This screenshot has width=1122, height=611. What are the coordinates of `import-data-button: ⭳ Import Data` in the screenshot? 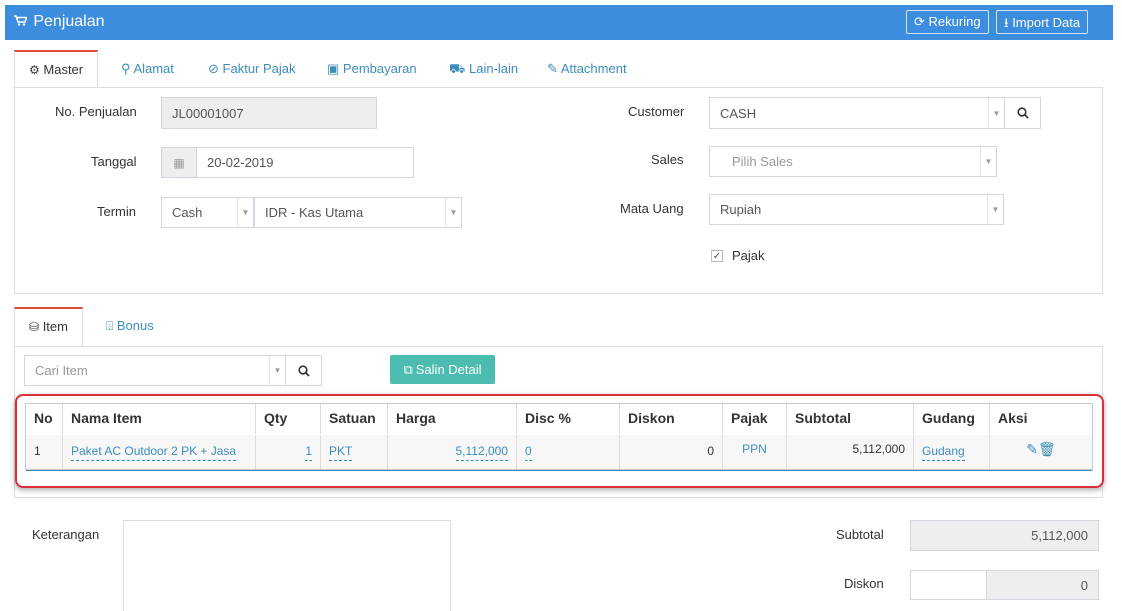 It's located at (1042, 22).